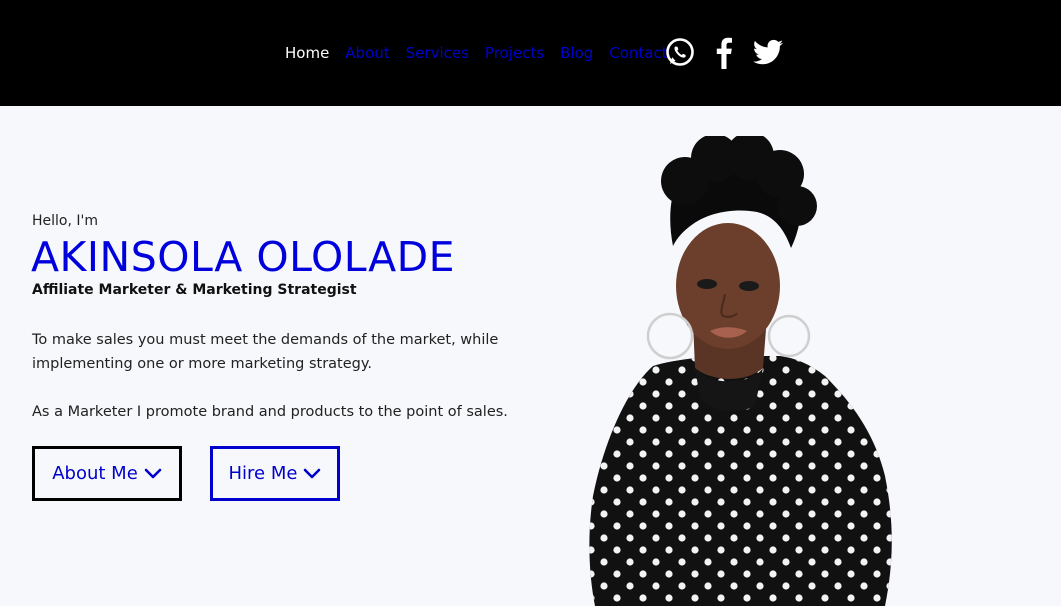 This screenshot has height=606, width=1061. I want to click on about-me-button: About Me, so click(107, 473).